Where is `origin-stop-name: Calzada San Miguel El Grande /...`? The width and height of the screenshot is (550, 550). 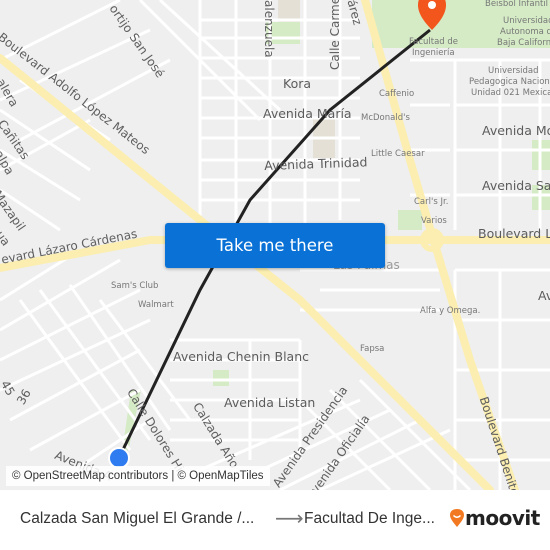 origin-stop-name: Calzada San Miguel El Grande /... is located at coordinates (137, 518).